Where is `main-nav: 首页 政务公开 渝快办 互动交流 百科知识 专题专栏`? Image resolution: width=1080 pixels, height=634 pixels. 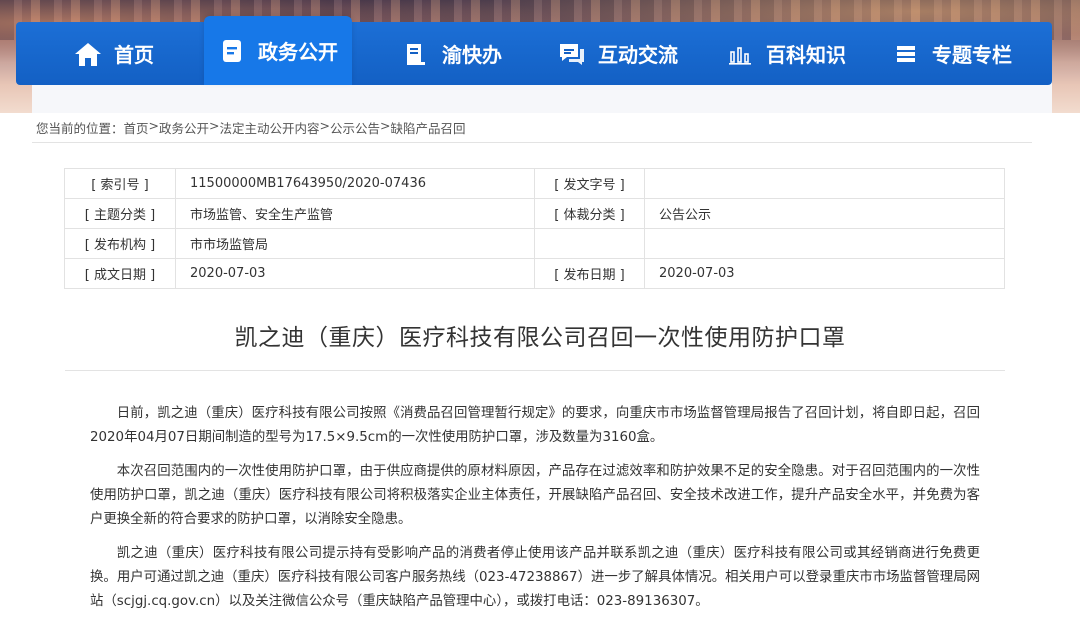 main-nav: 首页 政务公开 渝快办 互动交流 百科知识 专题专栏 is located at coordinates (534, 50).